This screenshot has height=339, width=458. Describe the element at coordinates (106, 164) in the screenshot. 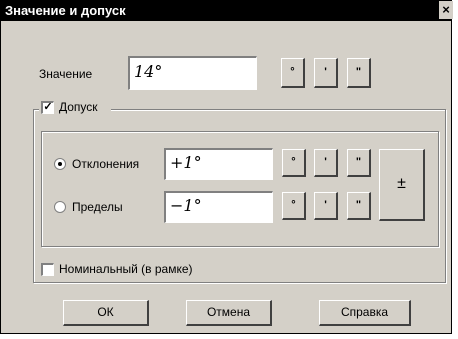

I see `deviation-label: Отклонения` at that location.